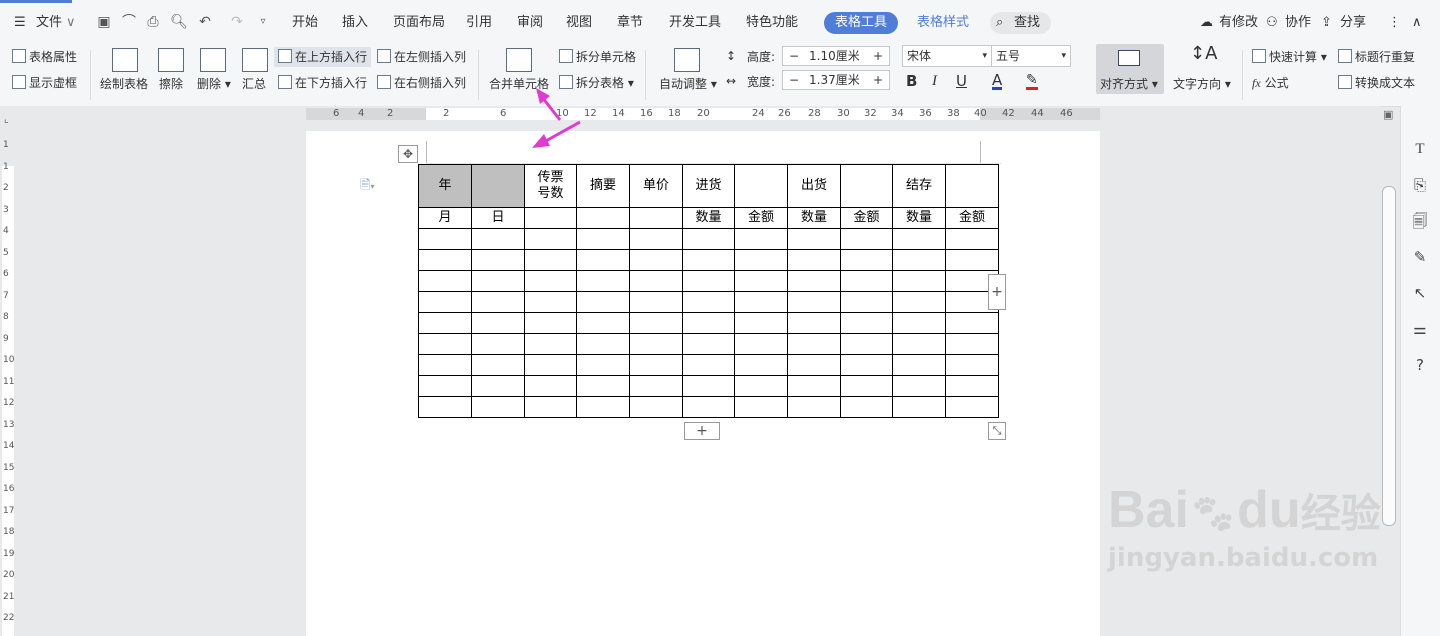 The height and width of the screenshot is (636, 1440). Describe the element at coordinates (911, 81) in the screenshot. I see `bold-button: B` at that location.